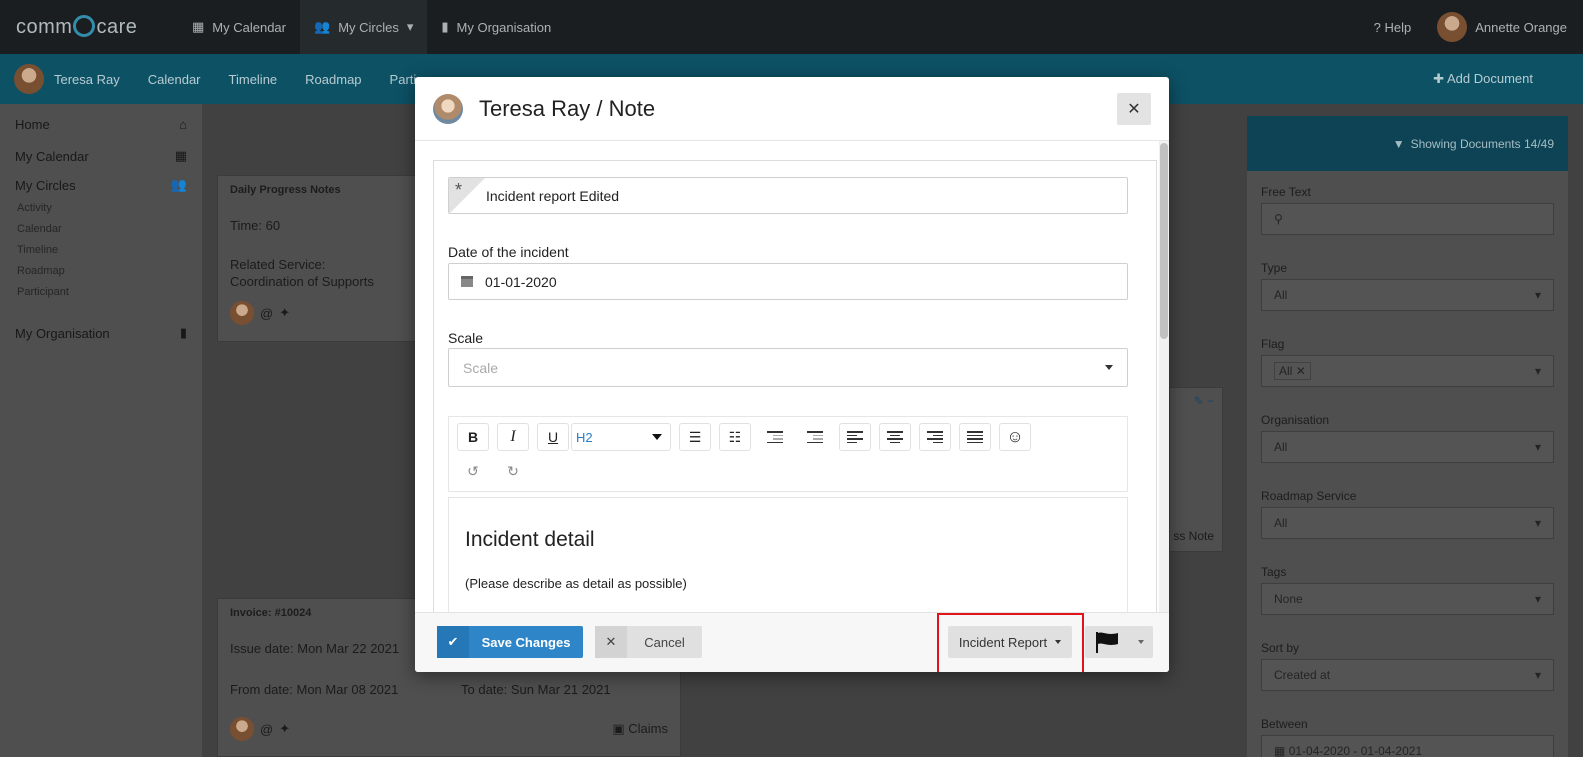  I want to click on heading-select: H2, so click(621, 437).